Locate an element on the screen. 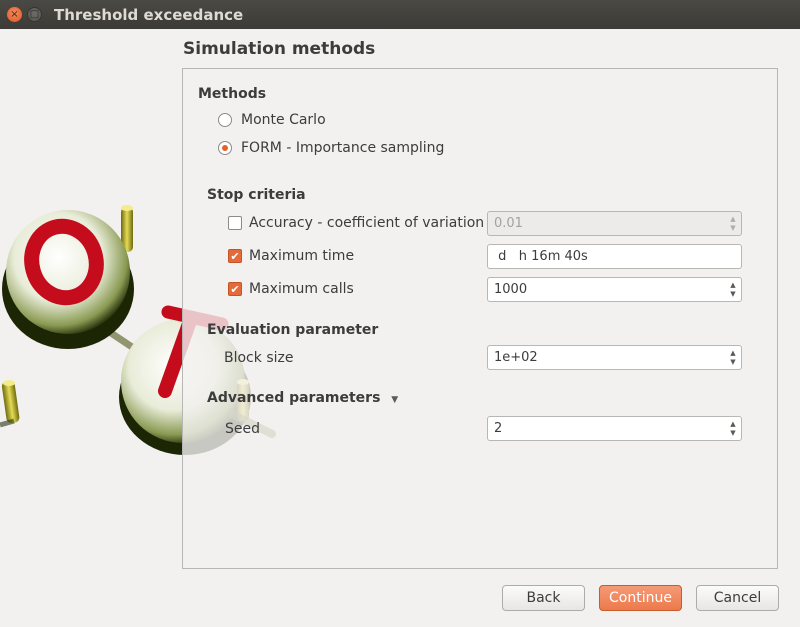 The height and width of the screenshot is (627, 800). seed-input: 2 ▲ ▼ is located at coordinates (614, 428).